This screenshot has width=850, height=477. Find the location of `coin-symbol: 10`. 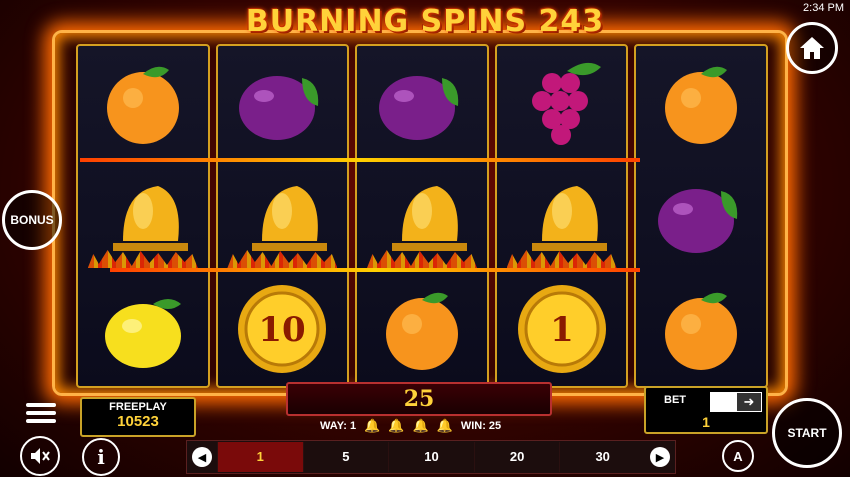

coin-symbol: 10 is located at coordinates (282, 329).